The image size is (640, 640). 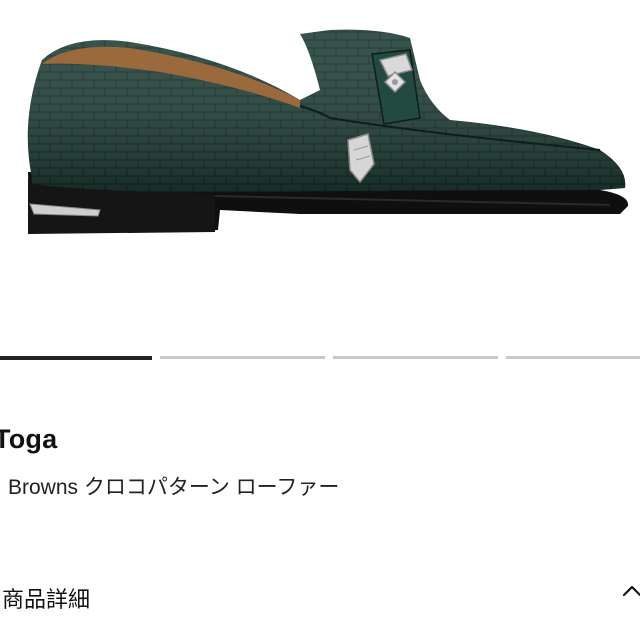 I want to click on brand-name: Toga, so click(x=29, y=439).